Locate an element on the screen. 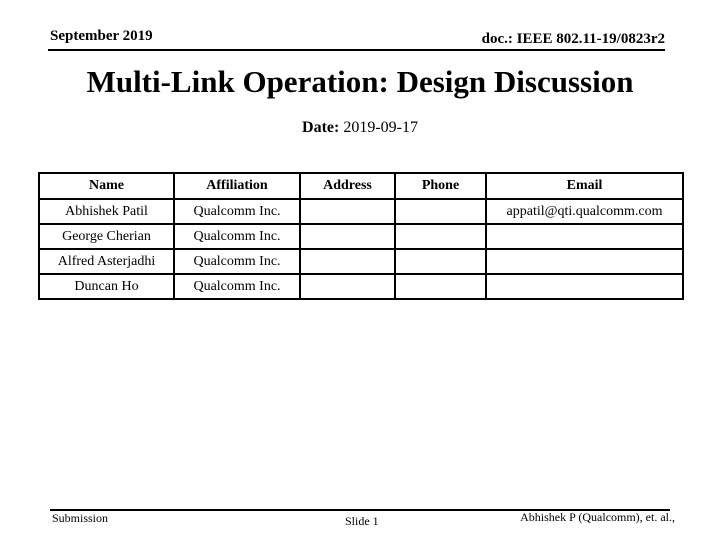 The height and width of the screenshot is (540, 720). date-label: Date: is located at coordinates (321, 127).